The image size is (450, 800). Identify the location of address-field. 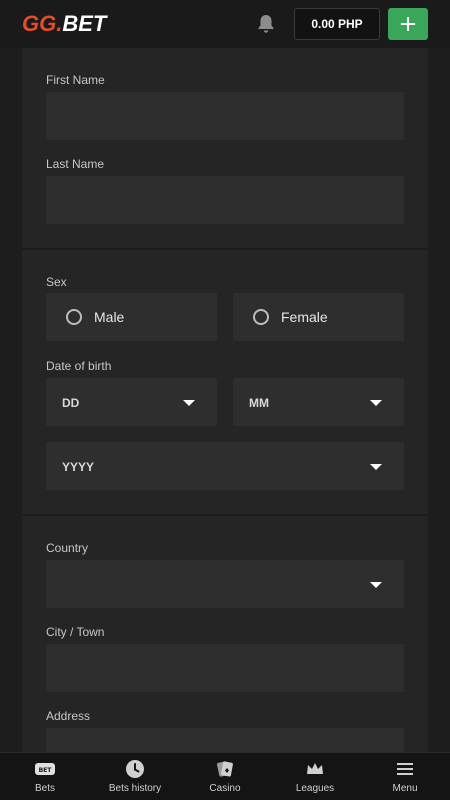
(225, 740).